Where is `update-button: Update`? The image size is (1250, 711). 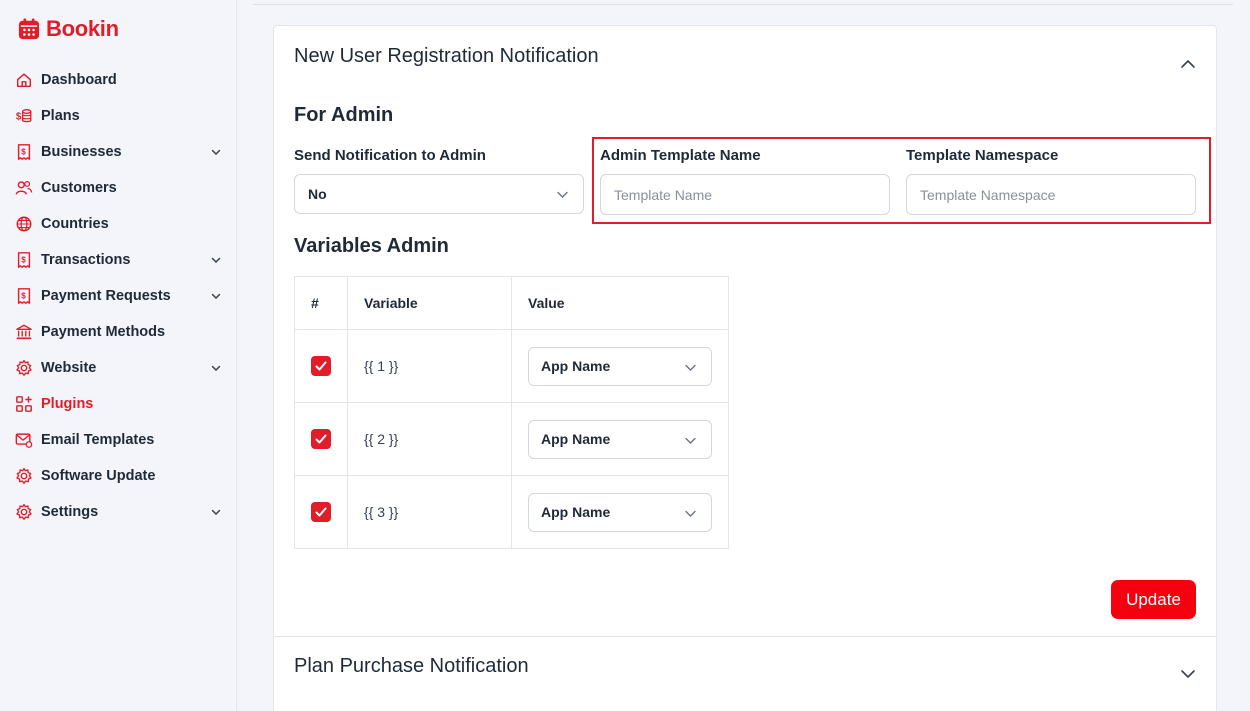
update-button: Update is located at coordinates (1153, 599).